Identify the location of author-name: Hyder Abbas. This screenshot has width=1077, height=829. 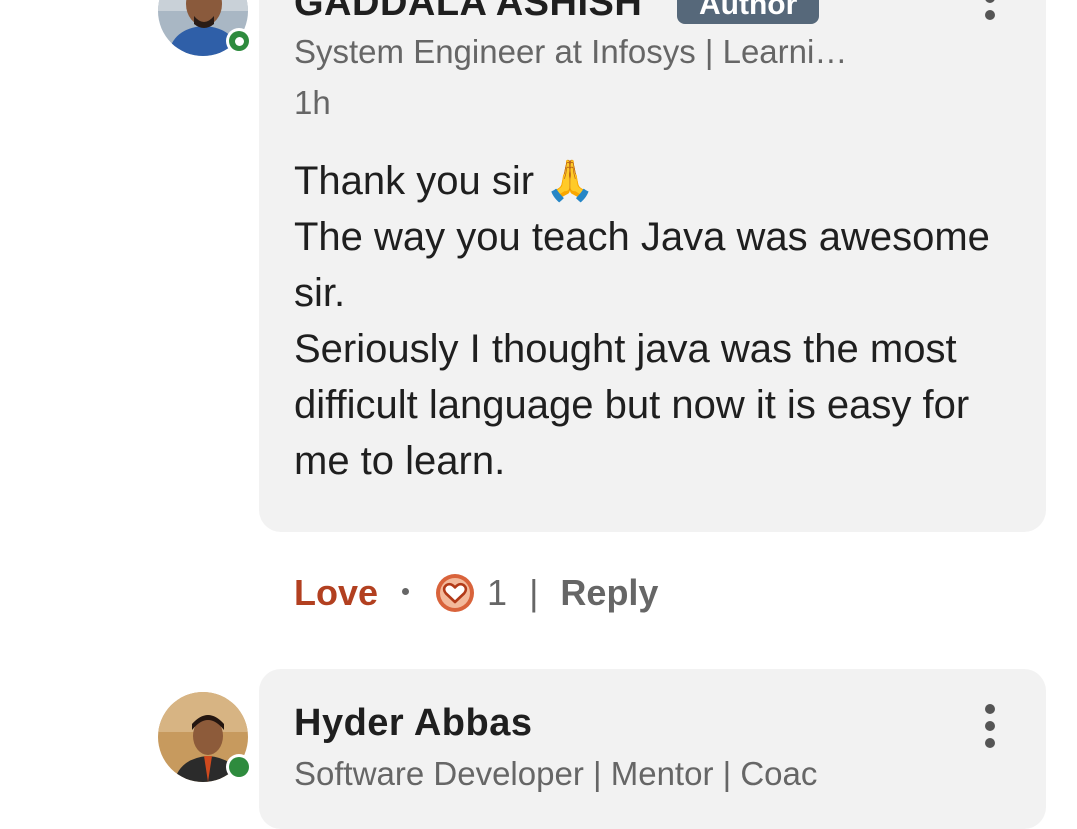
(413, 723).